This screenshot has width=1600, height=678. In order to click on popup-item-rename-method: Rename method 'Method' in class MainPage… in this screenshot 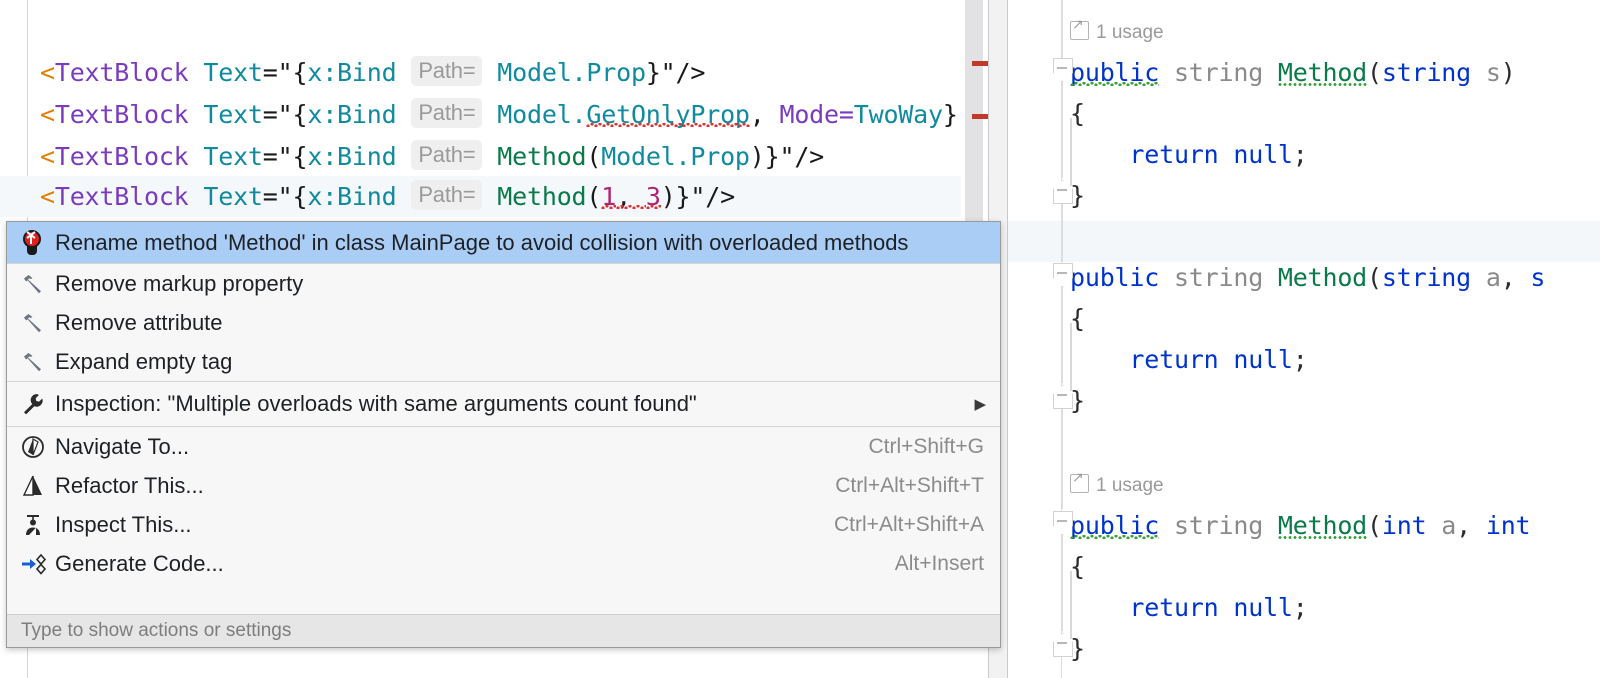, I will do `click(503, 242)`.